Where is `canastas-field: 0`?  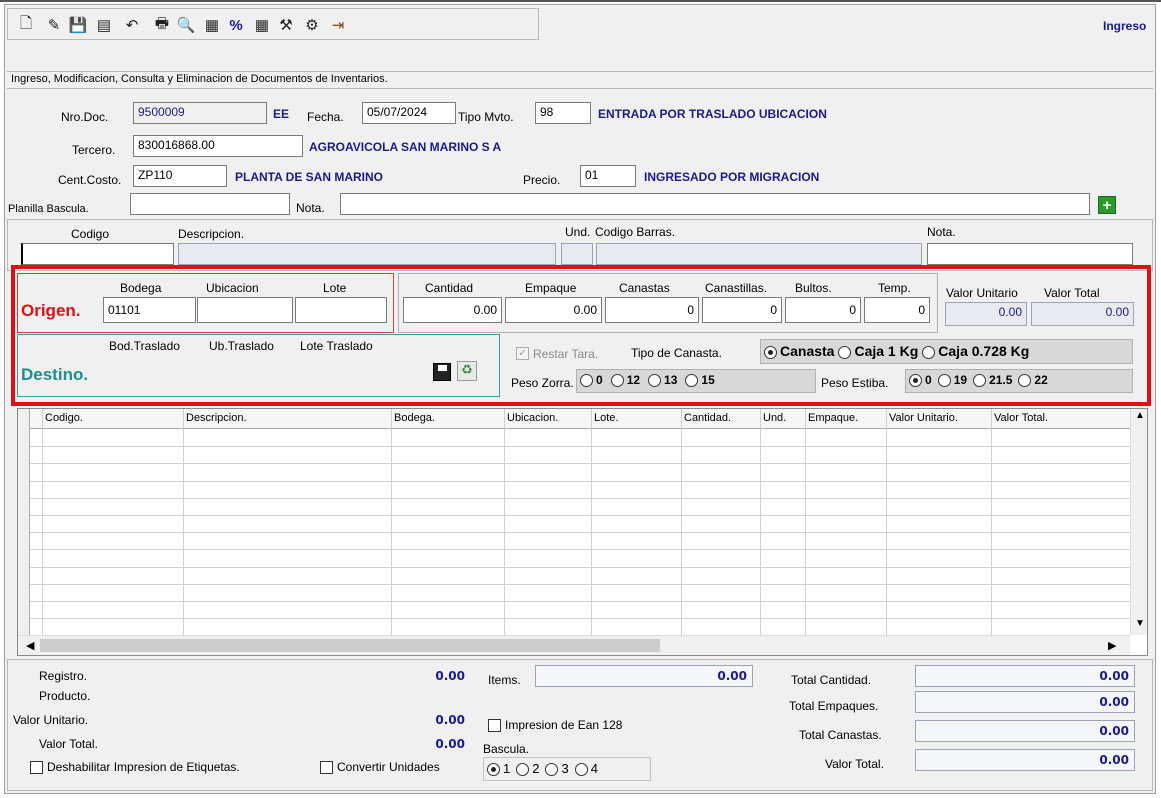
canastas-field: 0 is located at coordinates (652, 310).